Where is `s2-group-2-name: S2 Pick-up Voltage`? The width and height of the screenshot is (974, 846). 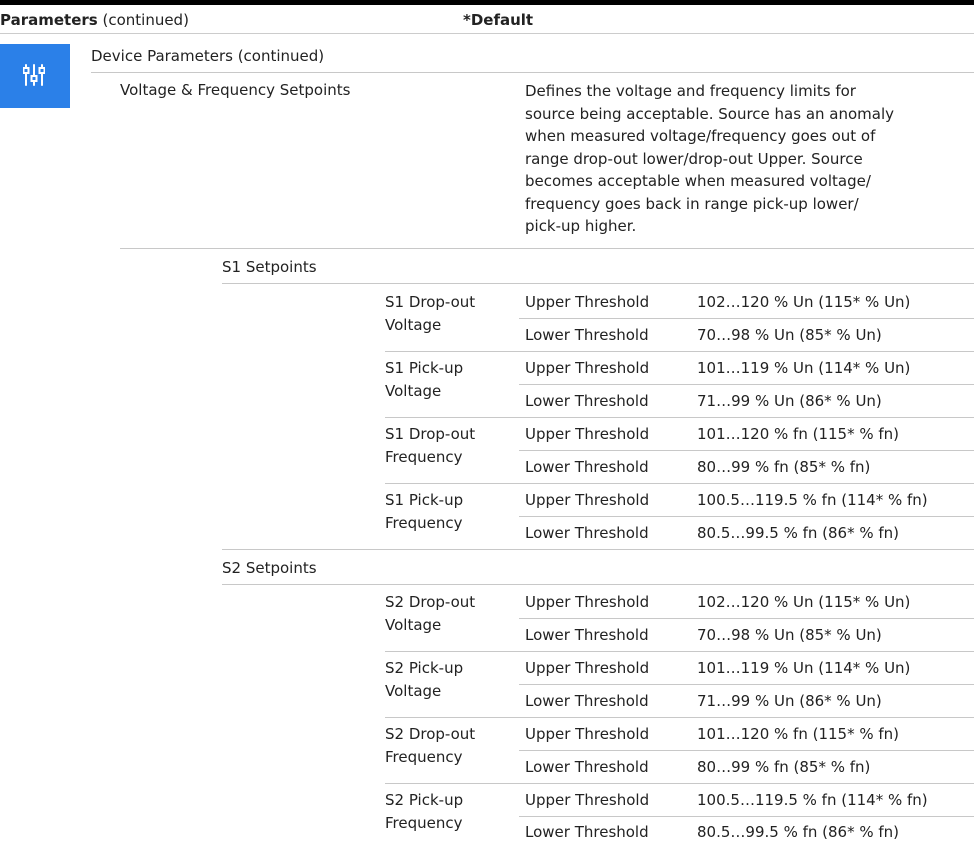
s2-group-2-name: S2 Pick-up Voltage is located at coordinates (424, 680).